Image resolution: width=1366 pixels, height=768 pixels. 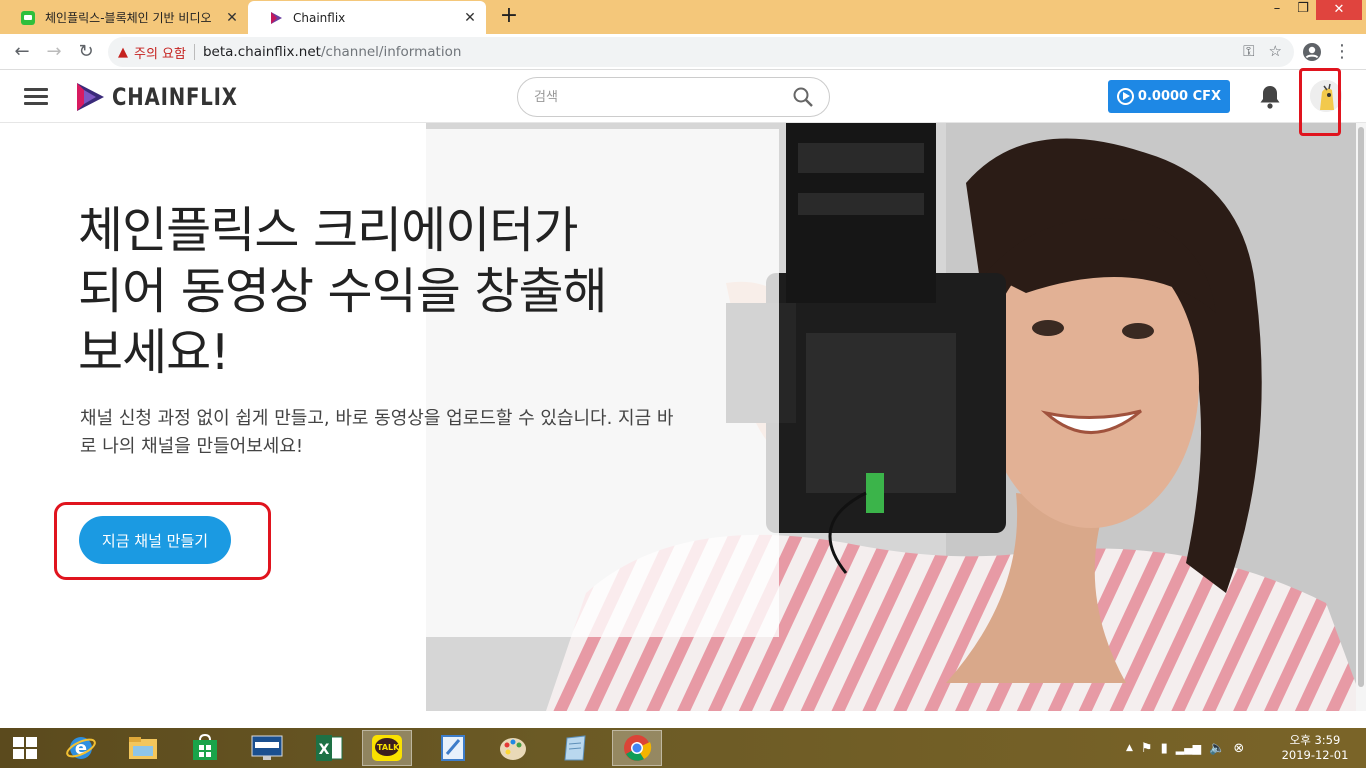 What do you see at coordinates (1312, 52) in the screenshot?
I see `profile-icon` at bounding box center [1312, 52].